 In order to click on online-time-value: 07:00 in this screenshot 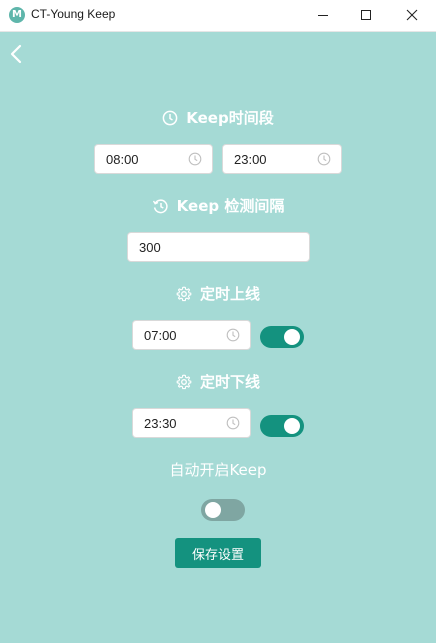, I will do `click(160, 335)`.